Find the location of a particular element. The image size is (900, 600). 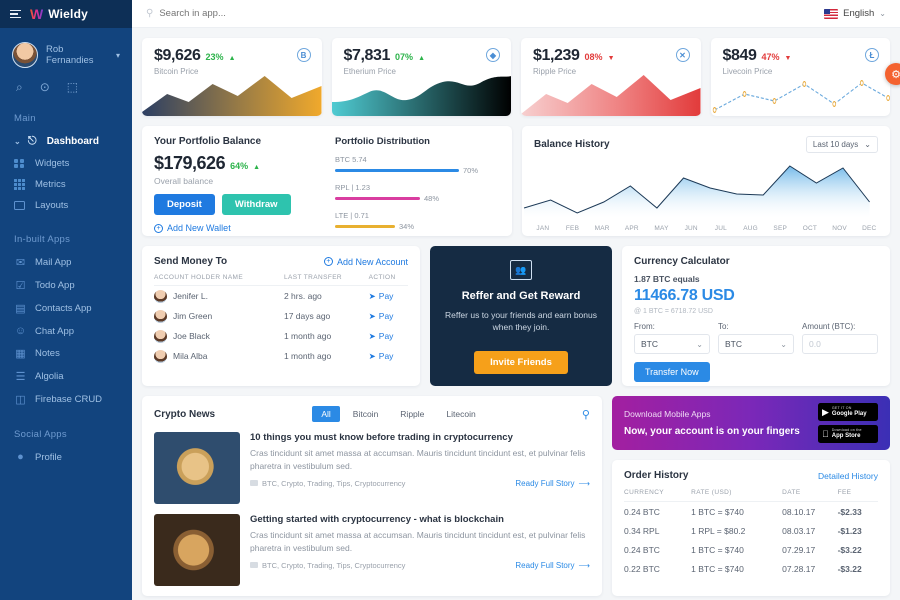

chevron-down-icon: ⌄ is located at coordinates (867, 144).